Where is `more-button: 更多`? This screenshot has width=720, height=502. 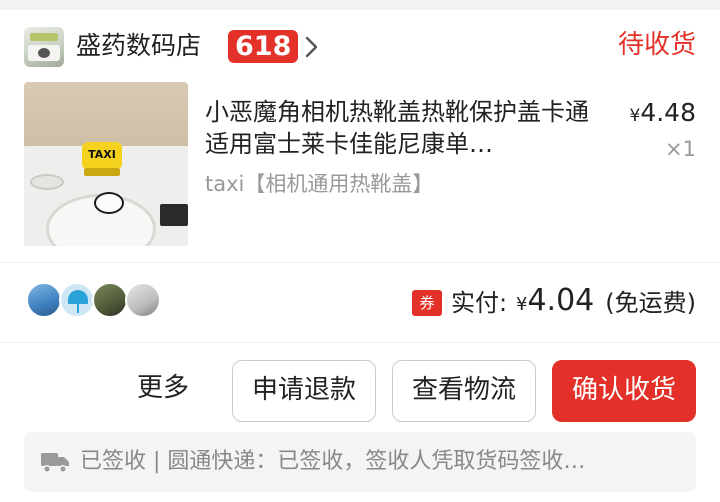
more-button: 更多 is located at coordinates (163, 388).